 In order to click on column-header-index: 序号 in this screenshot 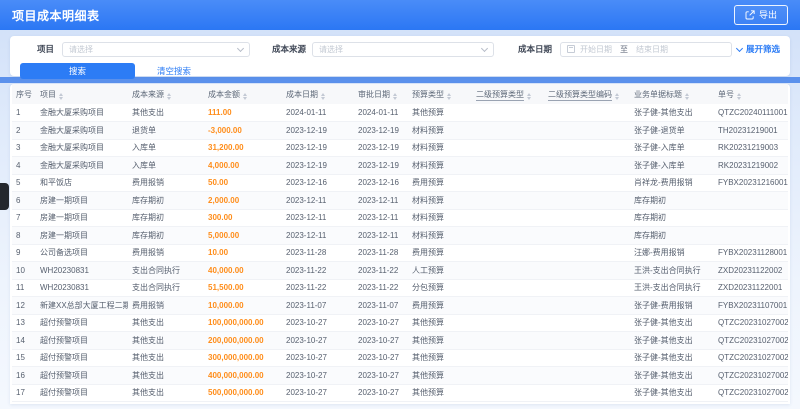, I will do `click(24, 94)`.